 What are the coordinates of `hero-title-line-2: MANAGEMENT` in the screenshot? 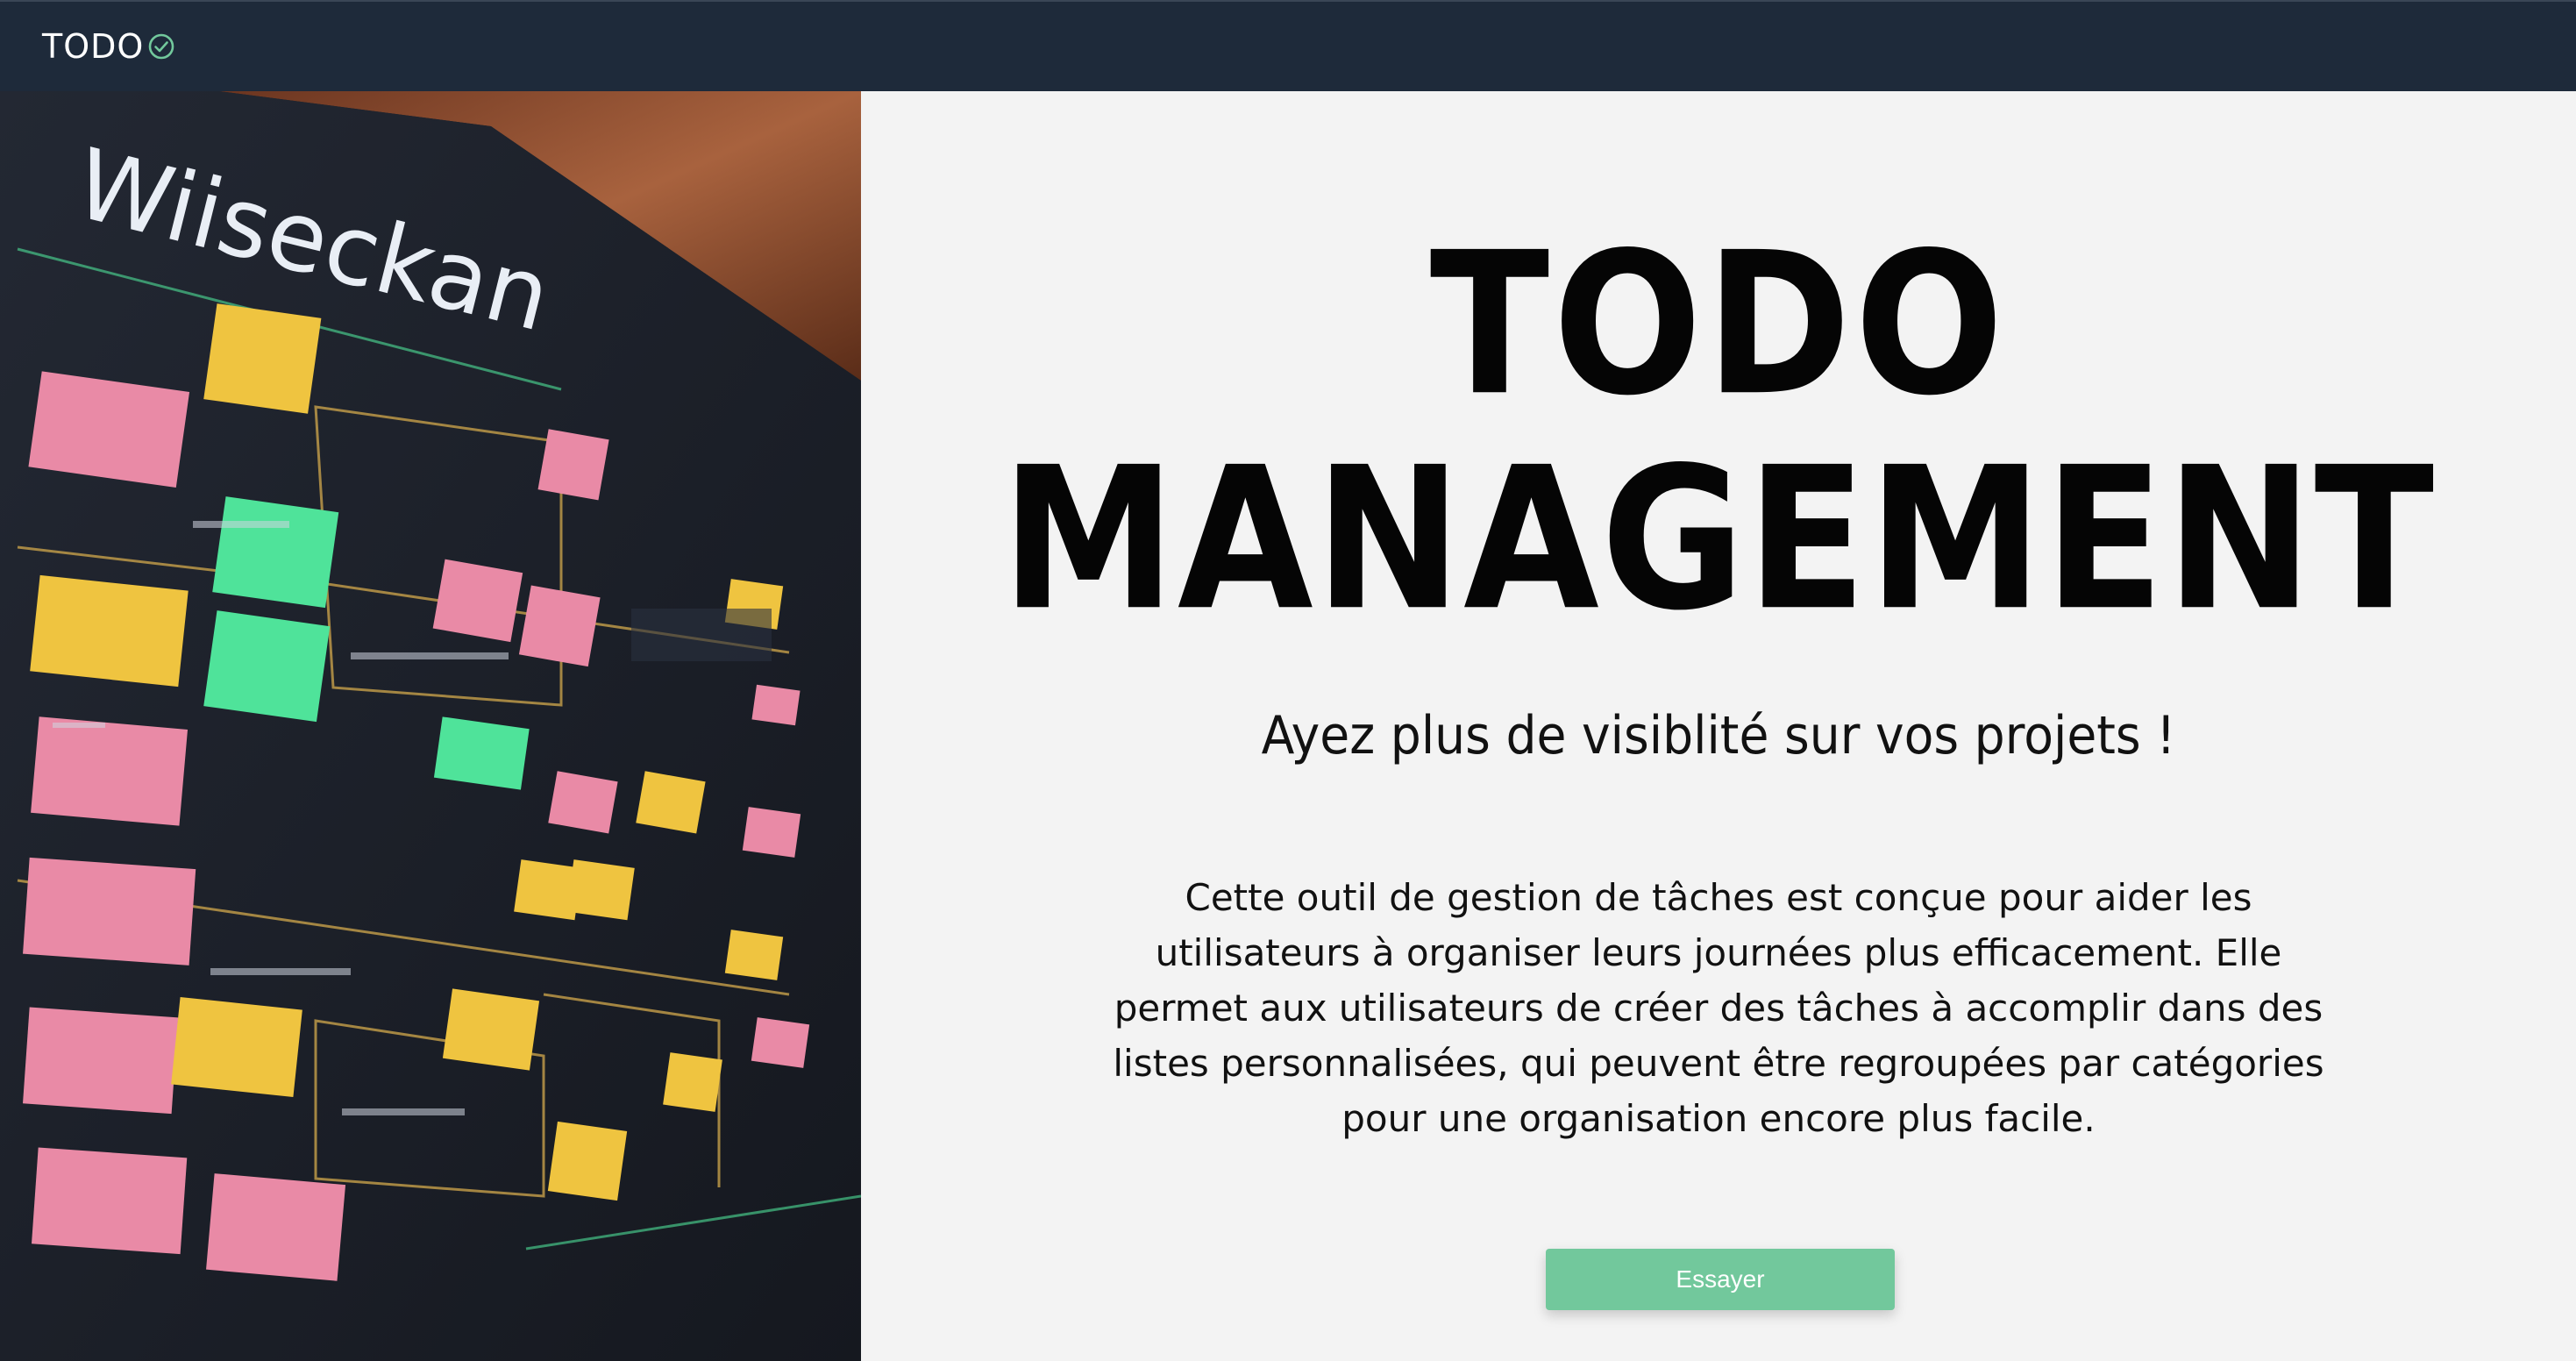 It's located at (1718, 539).